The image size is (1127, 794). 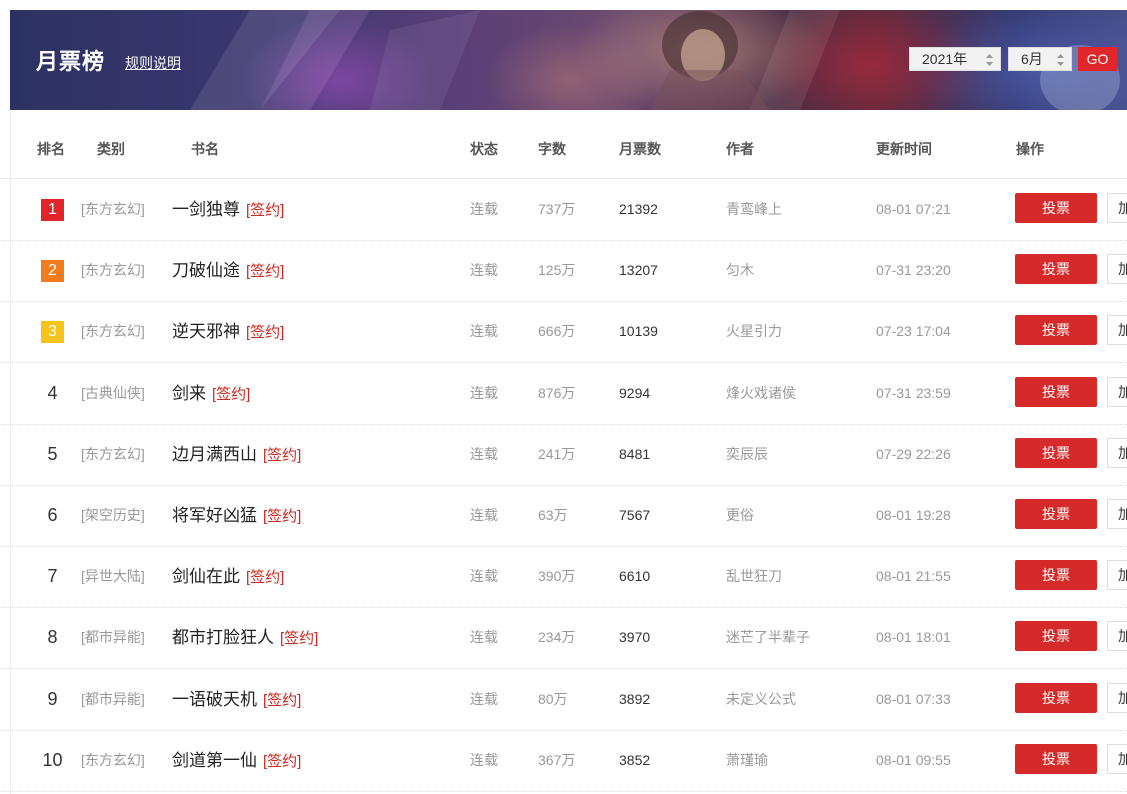 What do you see at coordinates (1032, 59) in the screenshot?
I see `month-select-value: 6月` at bounding box center [1032, 59].